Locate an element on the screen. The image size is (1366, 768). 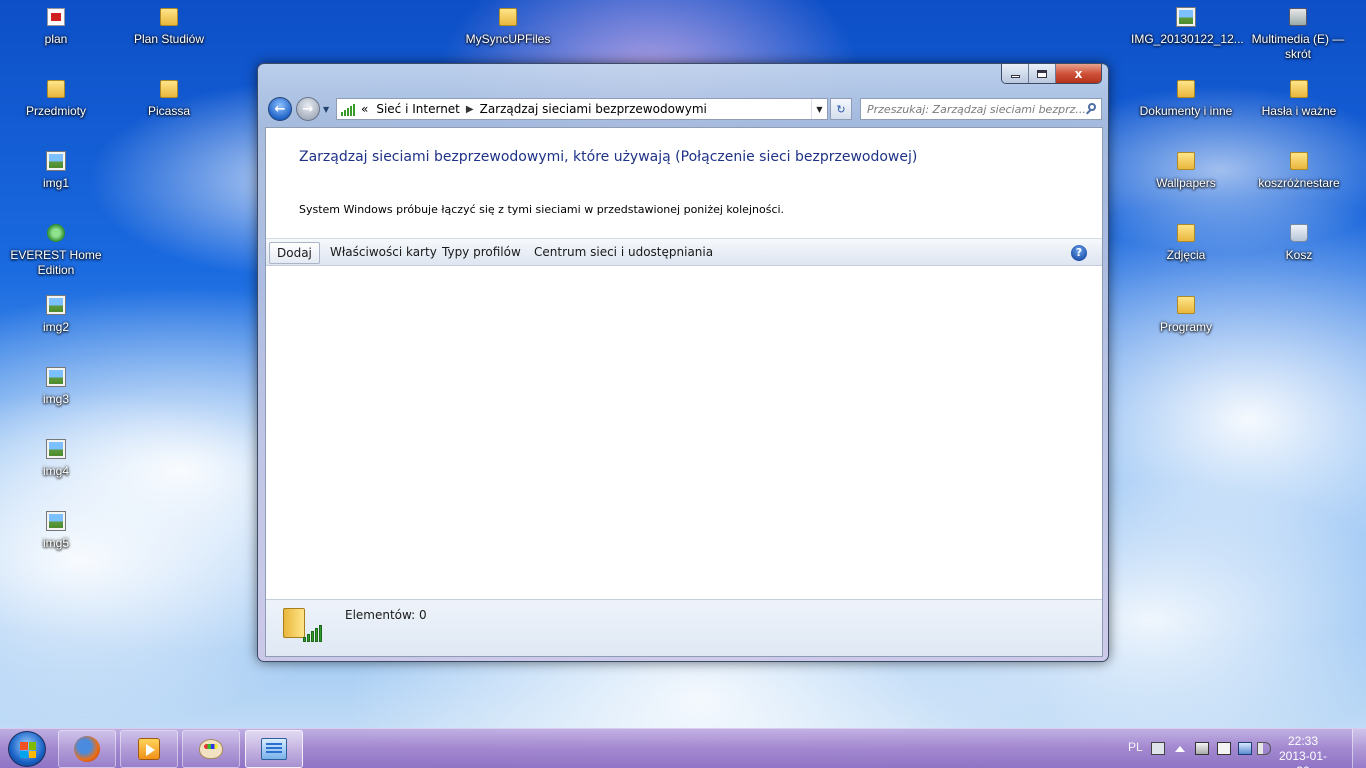
start-button is located at coordinates (27, 749).